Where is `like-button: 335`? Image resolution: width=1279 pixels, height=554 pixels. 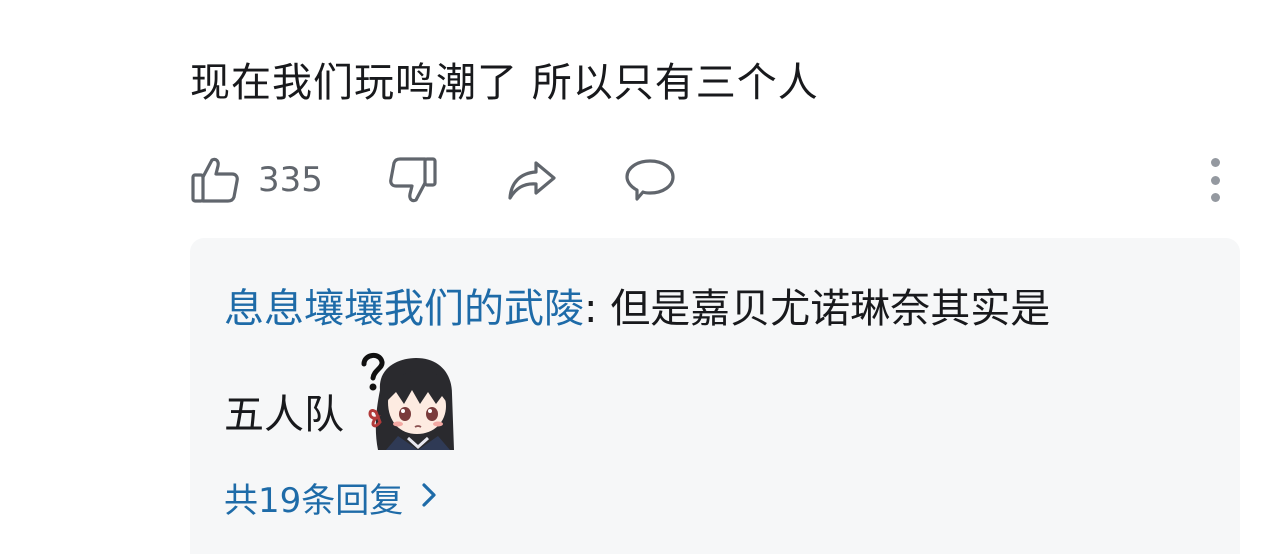
like-button: 335 is located at coordinates (256, 180).